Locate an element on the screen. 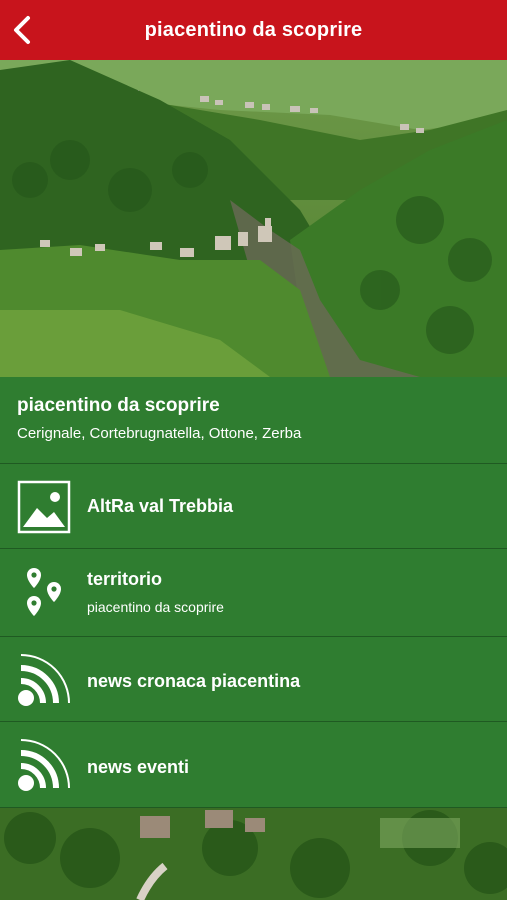 The width and height of the screenshot is (507, 900). menu-item-news-cronaca-piacentina: news cronaca piacentina is located at coordinates (253, 679).